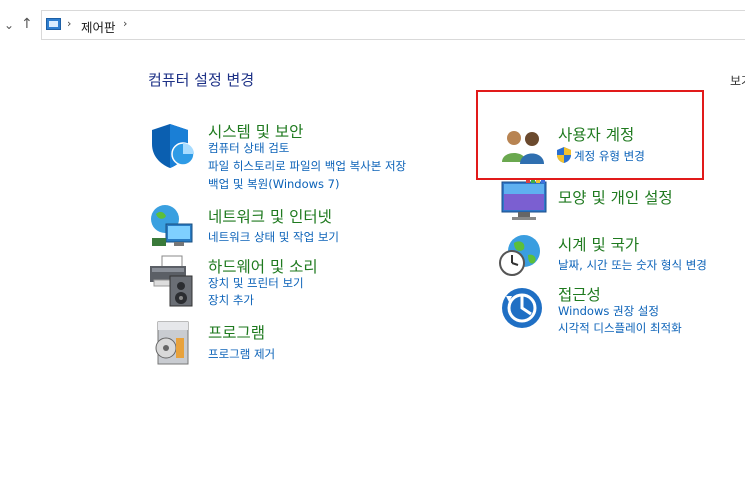 The image size is (745, 498). What do you see at coordinates (590, 135) in the screenshot?
I see `highlight-box` at bounding box center [590, 135].